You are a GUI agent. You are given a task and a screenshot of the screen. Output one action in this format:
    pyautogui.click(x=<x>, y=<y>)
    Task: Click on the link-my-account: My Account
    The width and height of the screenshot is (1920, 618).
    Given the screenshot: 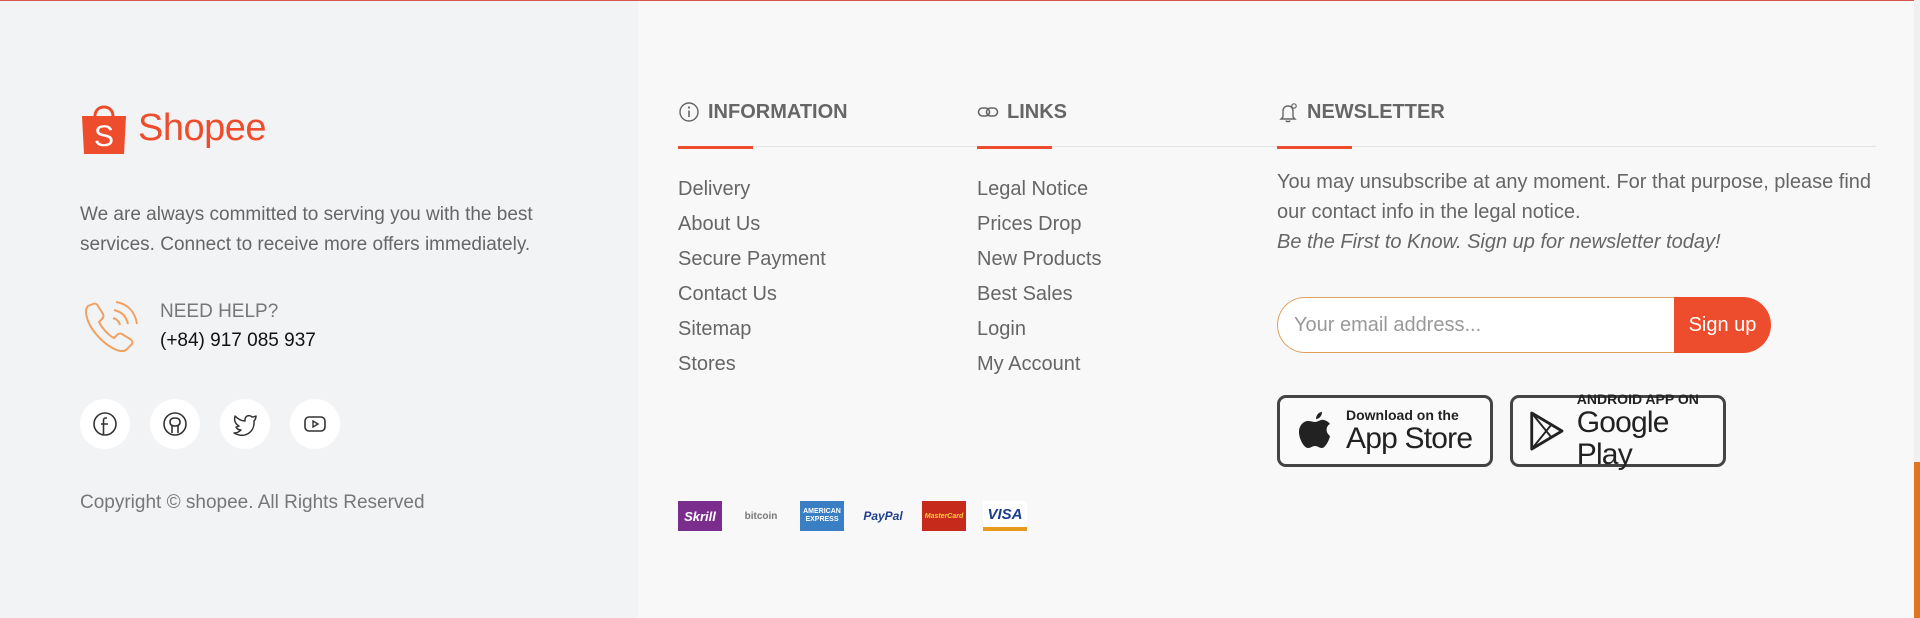 What is the action you would take?
    pyautogui.click(x=1039, y=364)
    